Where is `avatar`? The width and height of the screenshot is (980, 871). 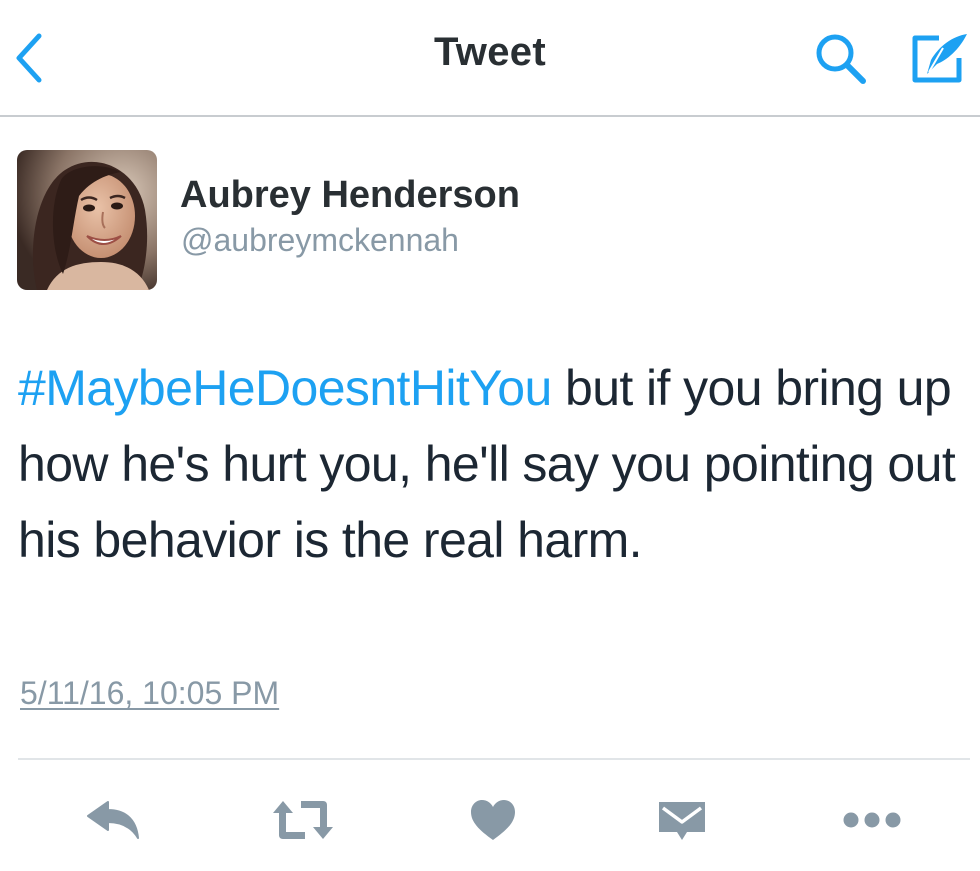 avatar is located at coordinates (87, 220).